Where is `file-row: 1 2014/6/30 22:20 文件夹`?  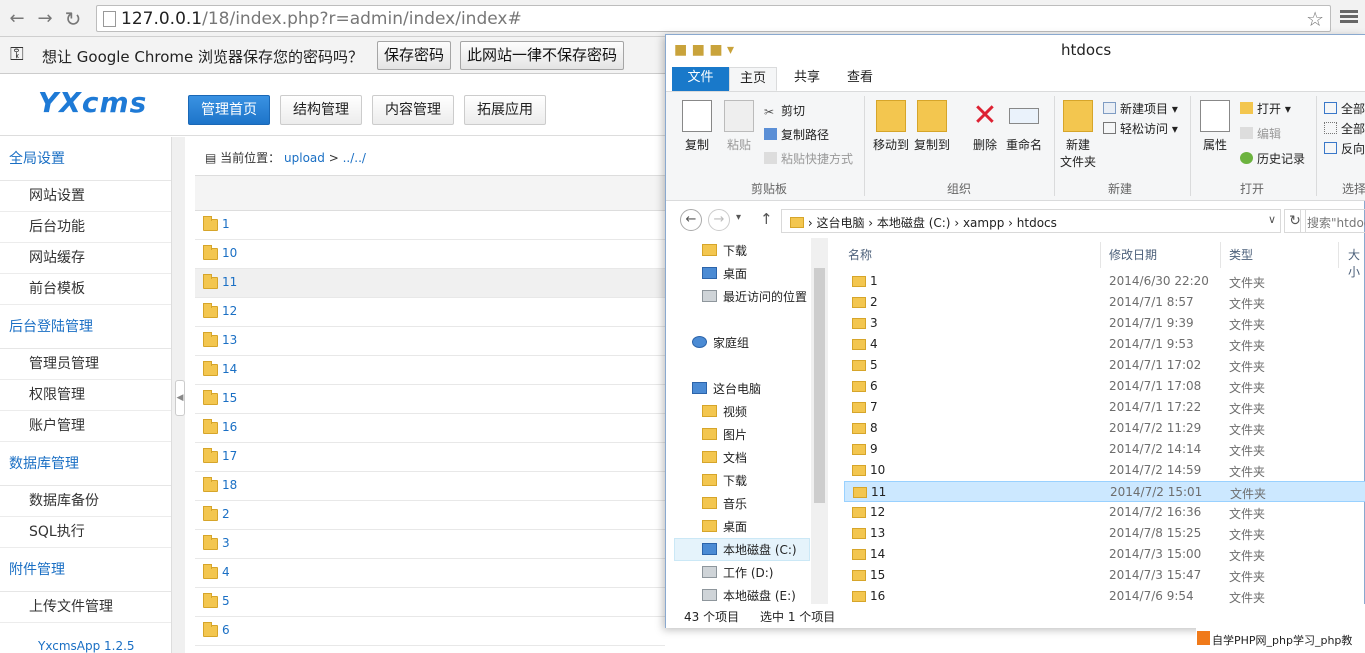 file-row: 1 2014/6/30 22:20 文件夹 is located at coordinates (1104, 281).